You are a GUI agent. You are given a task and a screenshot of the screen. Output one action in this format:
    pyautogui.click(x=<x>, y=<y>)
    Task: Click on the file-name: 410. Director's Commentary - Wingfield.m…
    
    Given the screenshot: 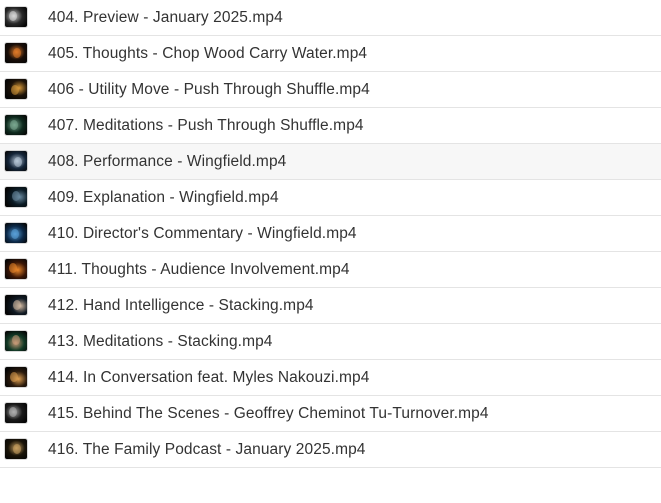 What is the action you would take?
    pyautogui.click(x=202, y=233)
    